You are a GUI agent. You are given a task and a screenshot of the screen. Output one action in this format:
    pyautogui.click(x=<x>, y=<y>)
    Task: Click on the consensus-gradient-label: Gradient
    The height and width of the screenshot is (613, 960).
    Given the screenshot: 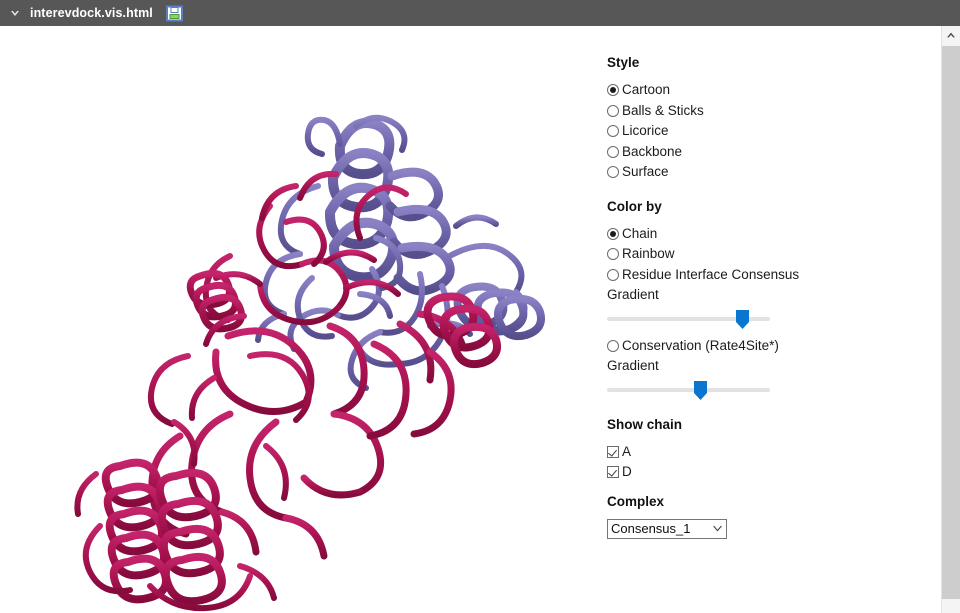 What is the action you would take?
    pyautogui.click(x=633, y=294)
    